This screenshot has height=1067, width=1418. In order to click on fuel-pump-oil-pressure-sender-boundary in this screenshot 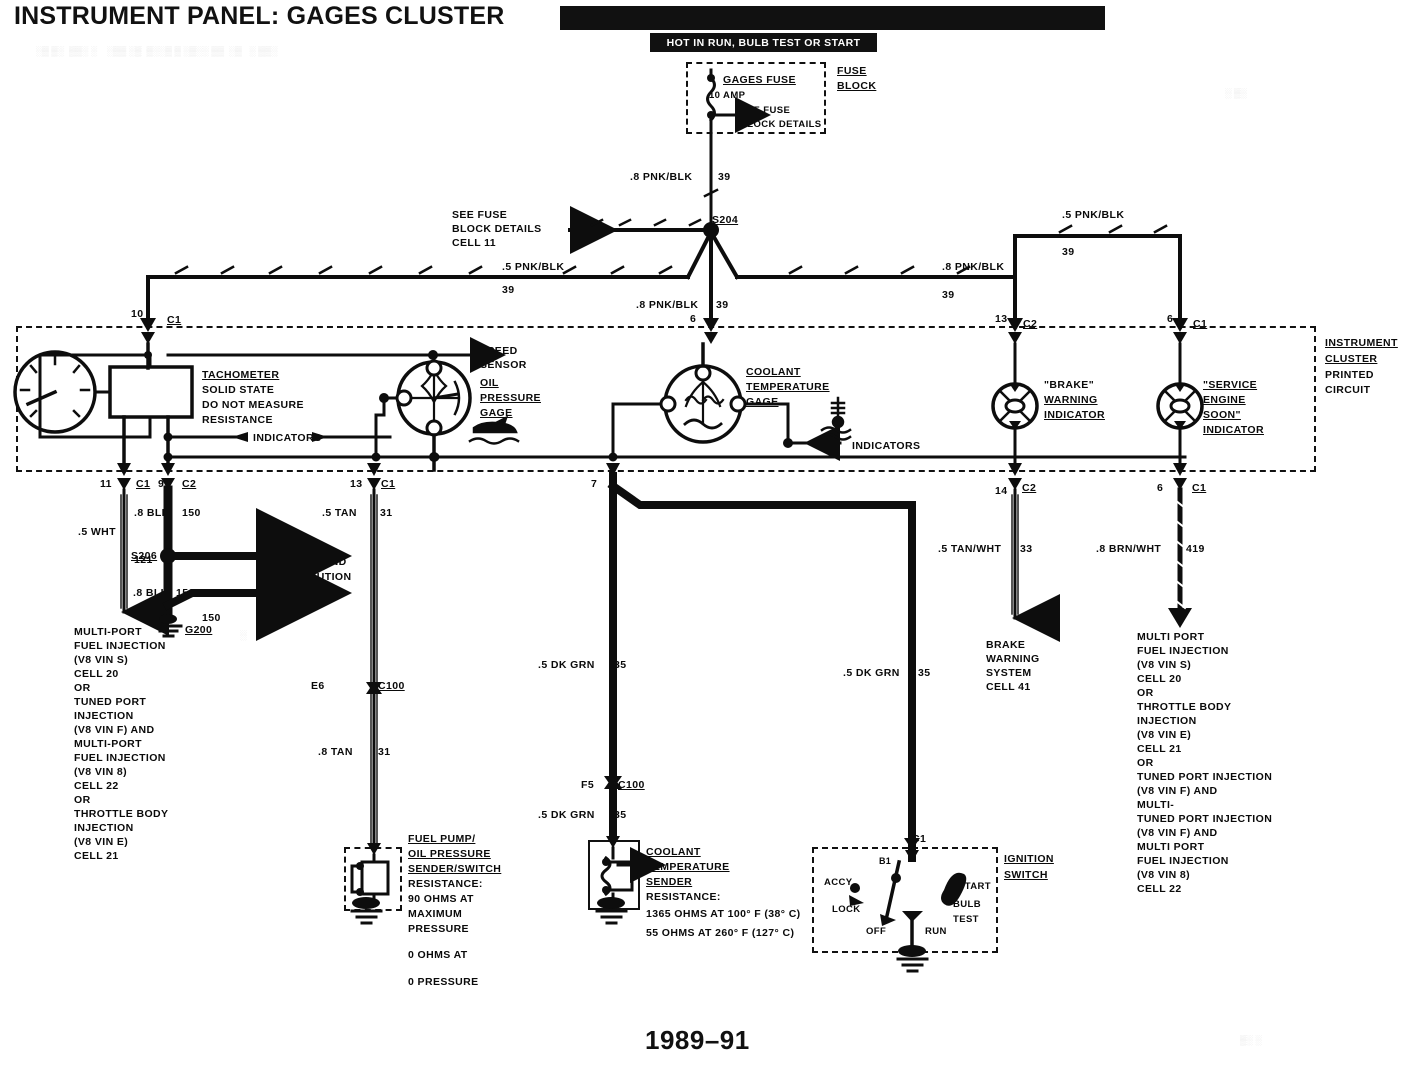, I will do `click(373, 879)`.